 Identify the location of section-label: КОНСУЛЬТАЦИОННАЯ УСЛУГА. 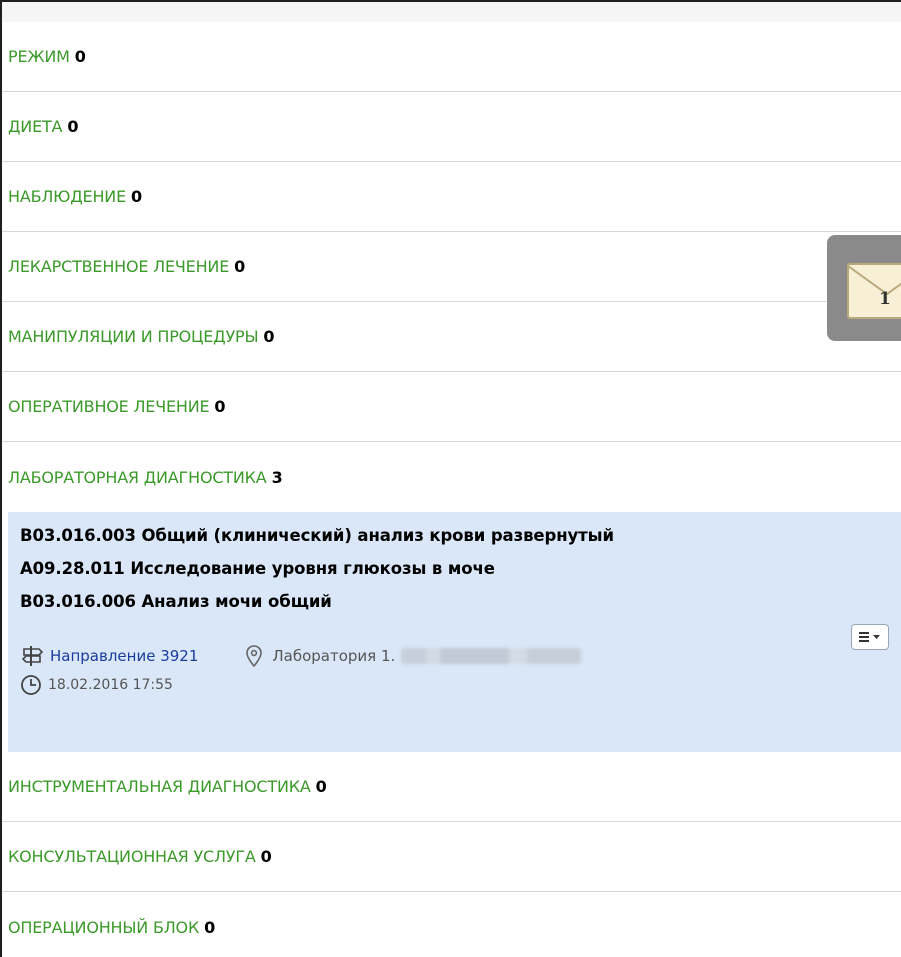
(132, 856).